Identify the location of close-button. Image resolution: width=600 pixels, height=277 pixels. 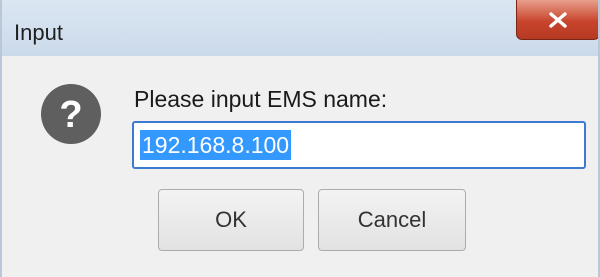
(557, 20).